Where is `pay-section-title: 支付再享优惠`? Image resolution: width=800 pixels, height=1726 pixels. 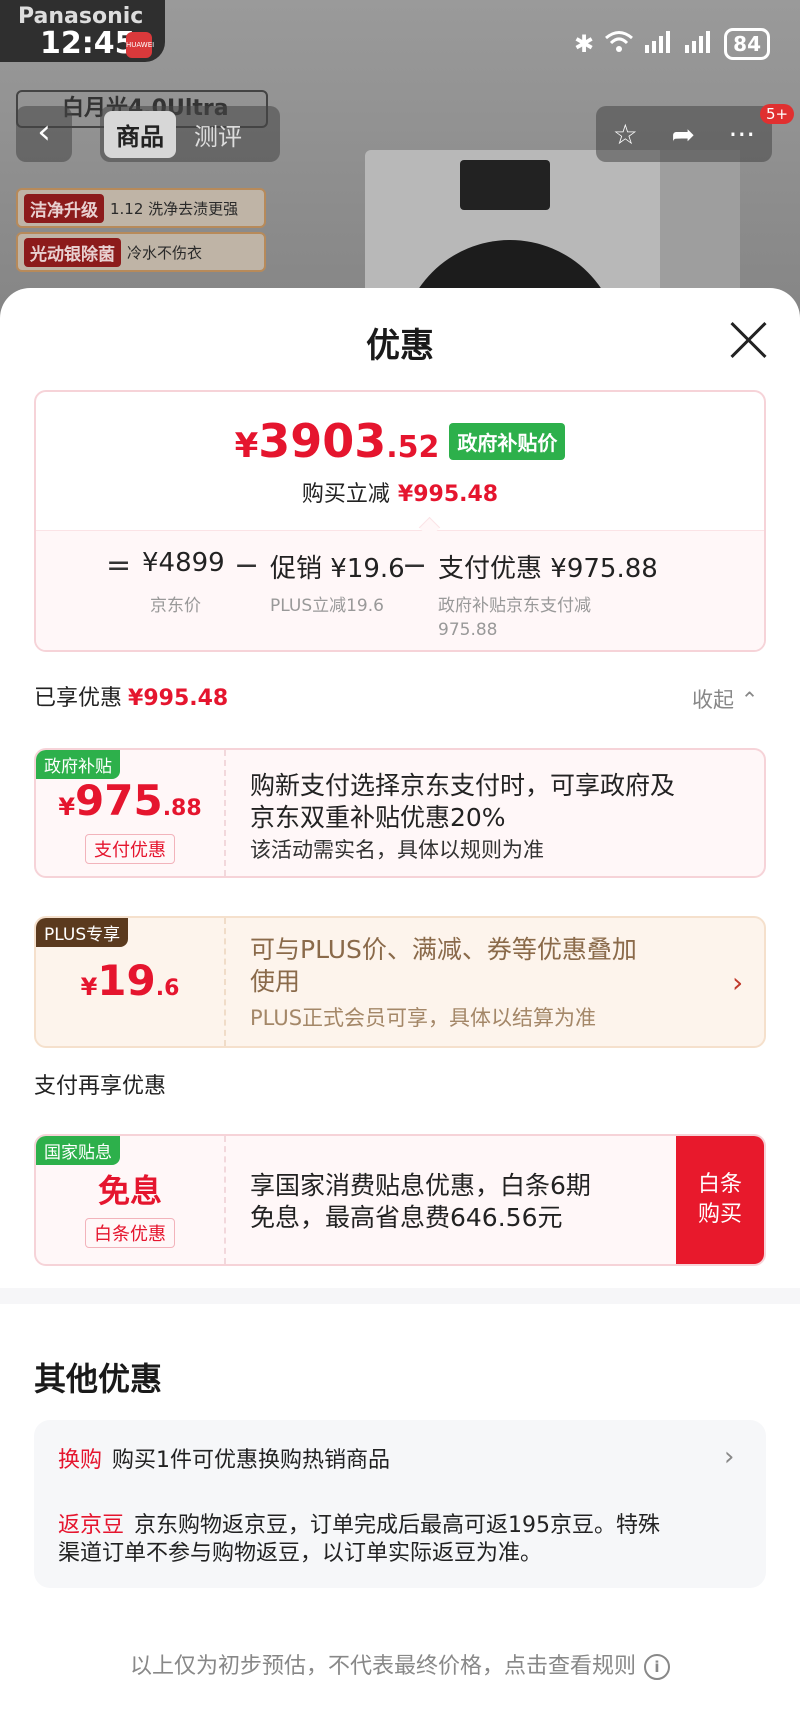 pay-section-title: 支付再享优惠 is located at coordinates (100, 1086).